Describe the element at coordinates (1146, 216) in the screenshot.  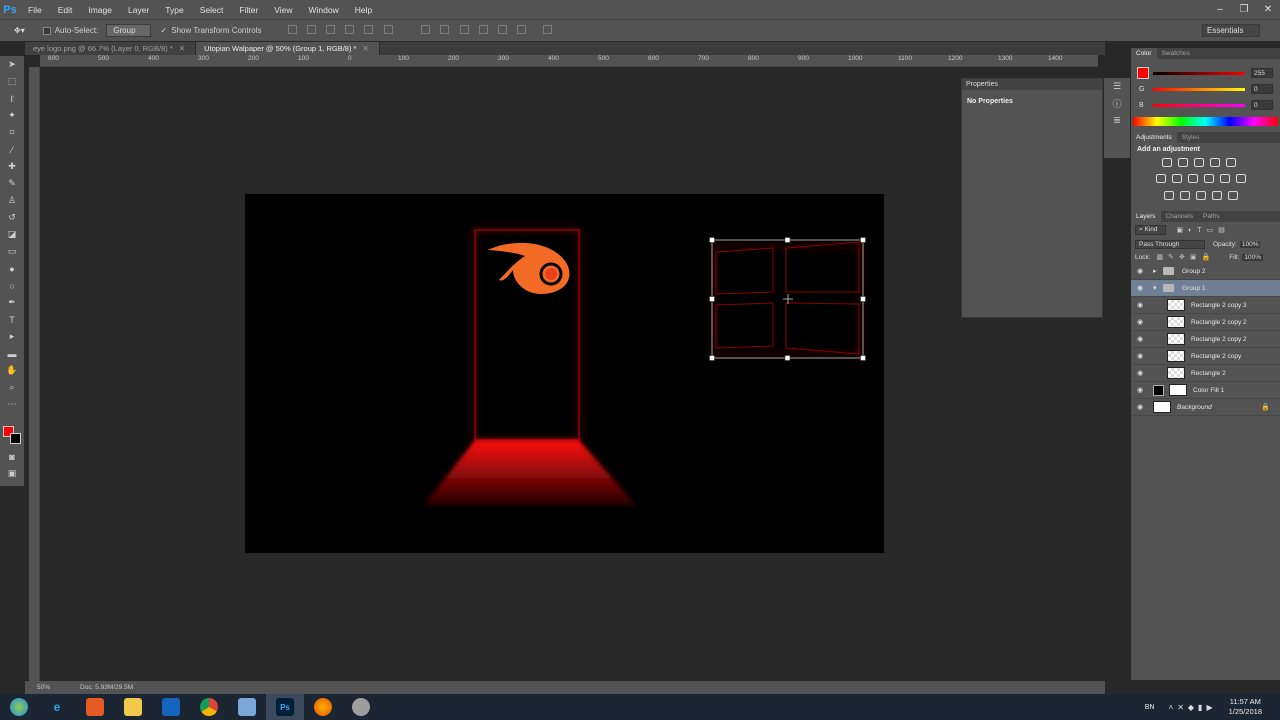
I see `tab-layers: Layers` at that location.